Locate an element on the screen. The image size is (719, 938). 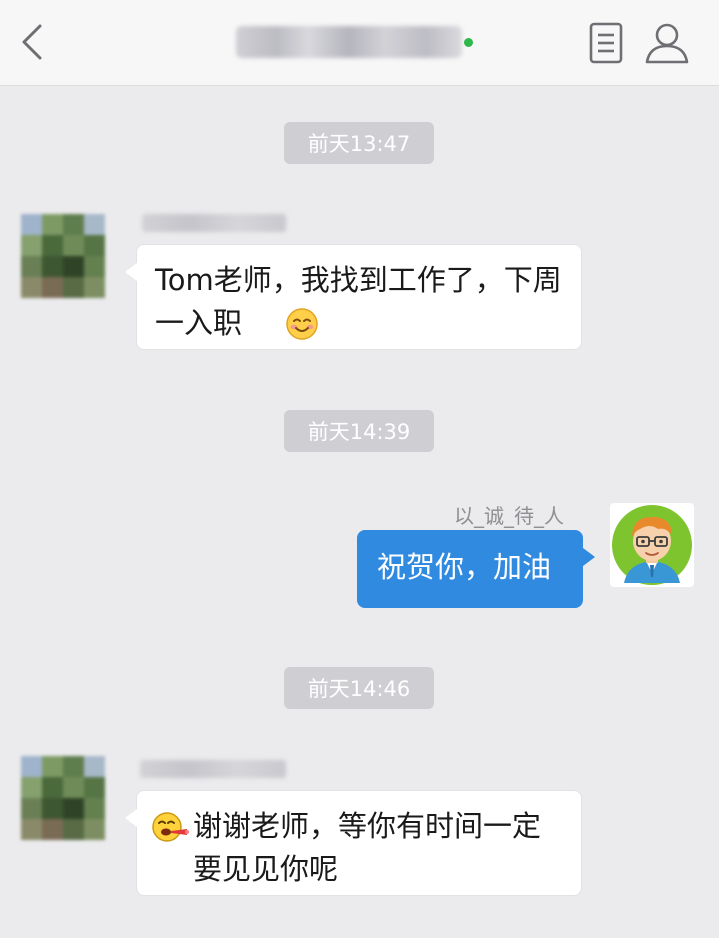
cartoon-man-glasses-avatar is located at coordinates (652, 545).